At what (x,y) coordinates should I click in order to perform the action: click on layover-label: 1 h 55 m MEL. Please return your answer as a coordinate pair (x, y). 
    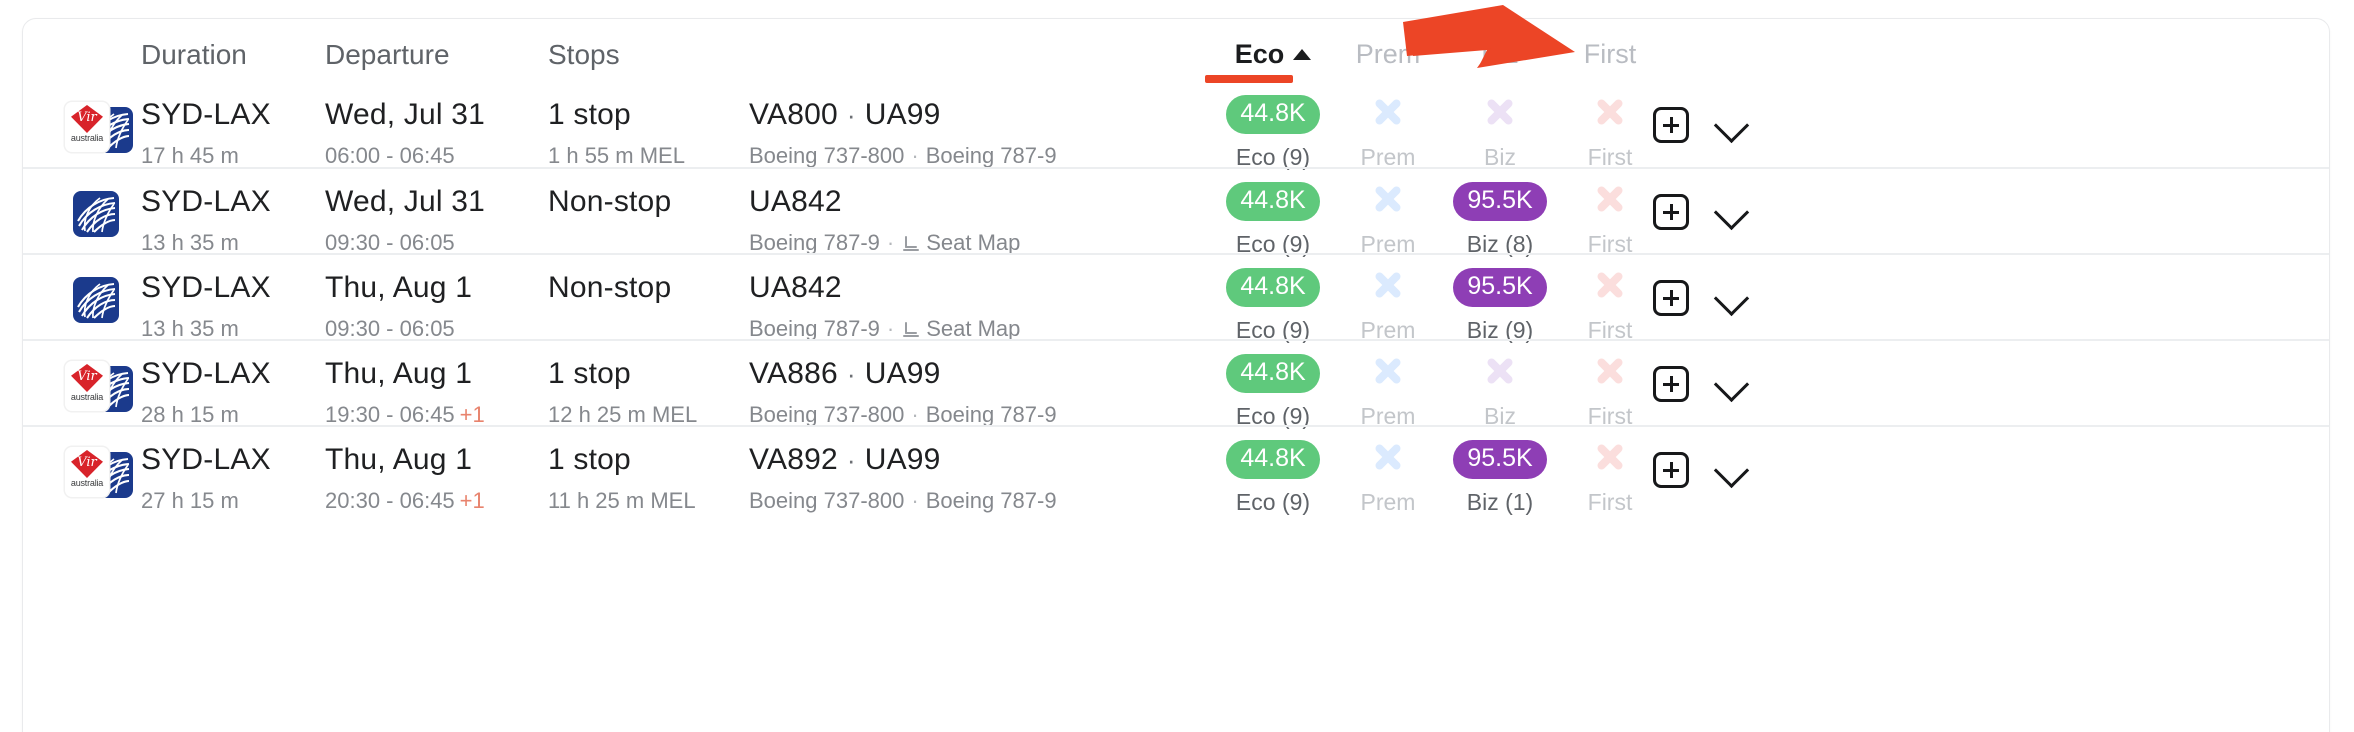
    Looking at the image, I should click on (616, 155).